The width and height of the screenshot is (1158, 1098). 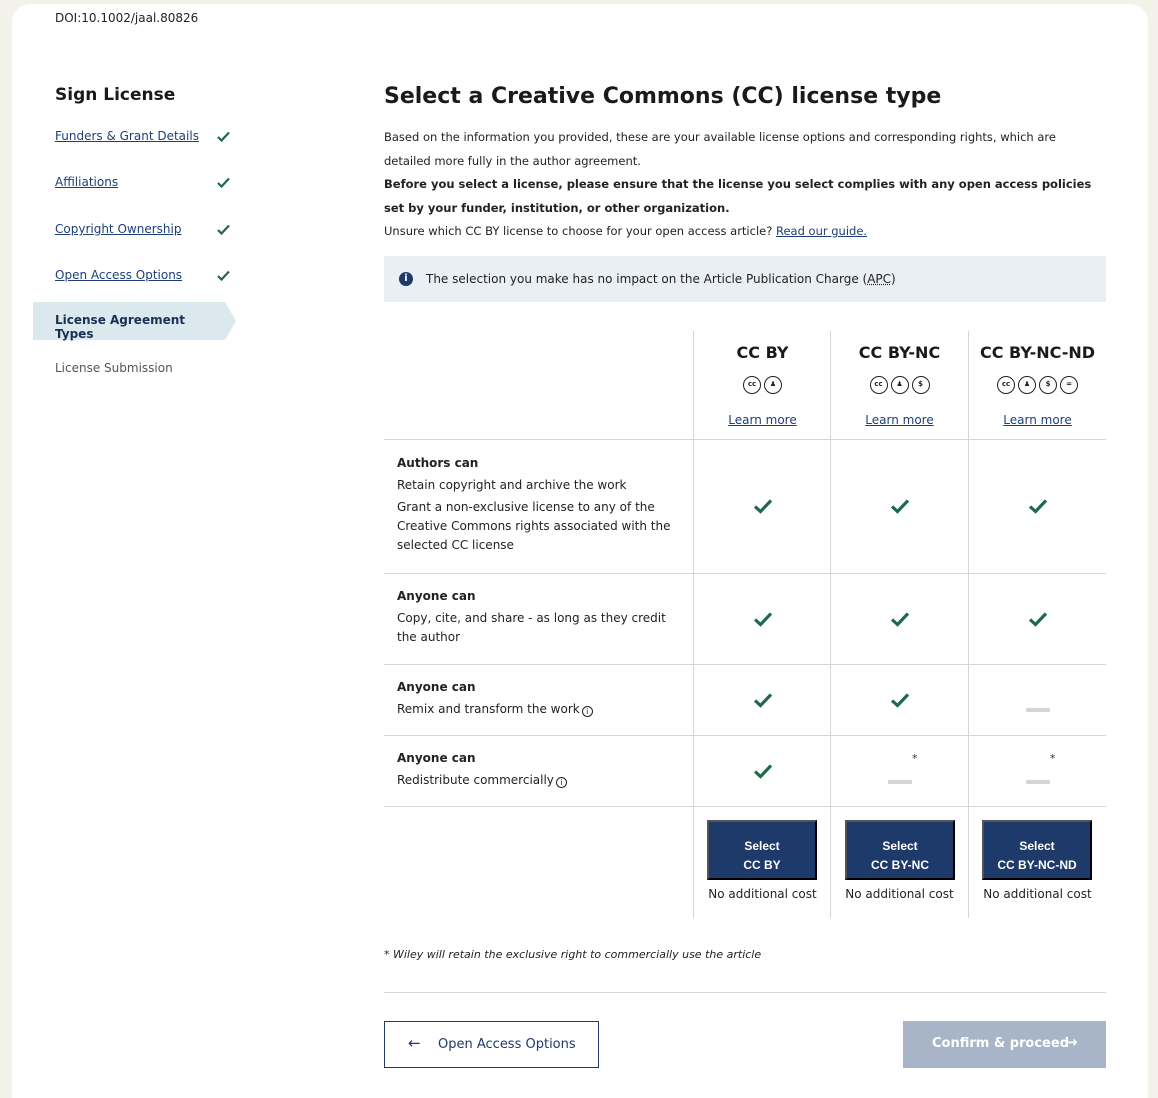 What do you see at coordinates (1037, 352) in the screenshot?
I see `license-name: CC BY-NC-ND` at bounding box center [1037, 352].